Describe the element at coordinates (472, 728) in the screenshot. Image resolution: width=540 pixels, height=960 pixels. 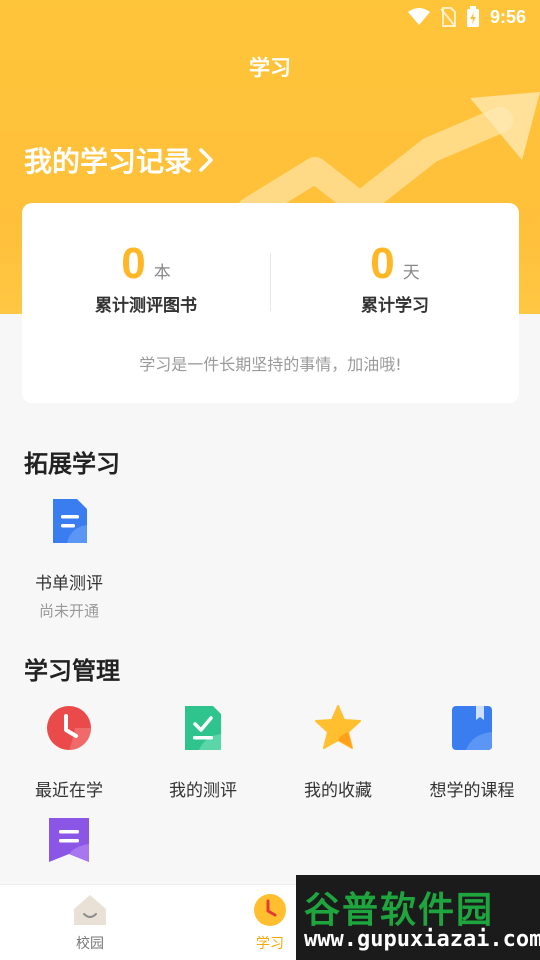
I see `bookmark-book-icon` at that location.